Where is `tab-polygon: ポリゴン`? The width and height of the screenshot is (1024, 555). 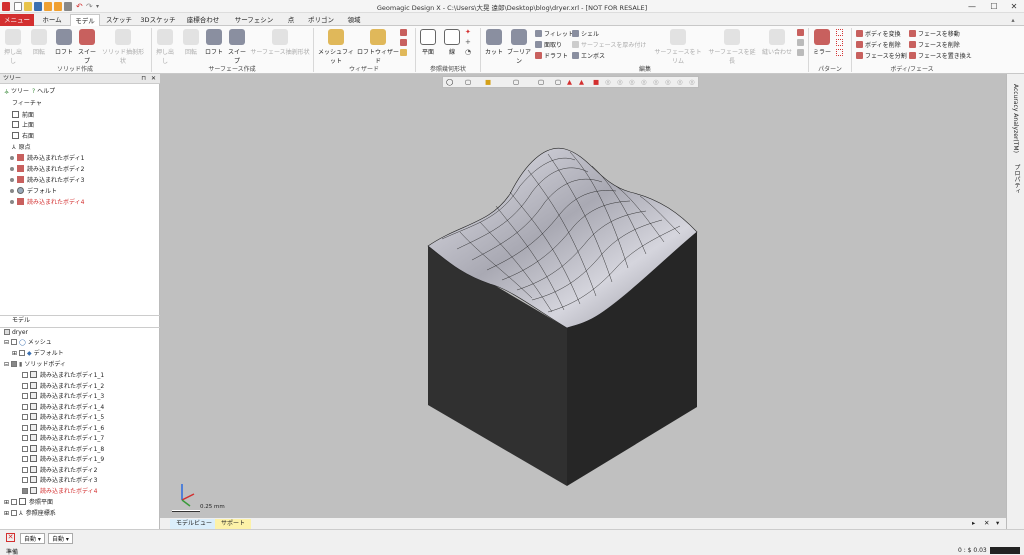
tab-polygon: ポリゴン is located at coordinates (321, 20).